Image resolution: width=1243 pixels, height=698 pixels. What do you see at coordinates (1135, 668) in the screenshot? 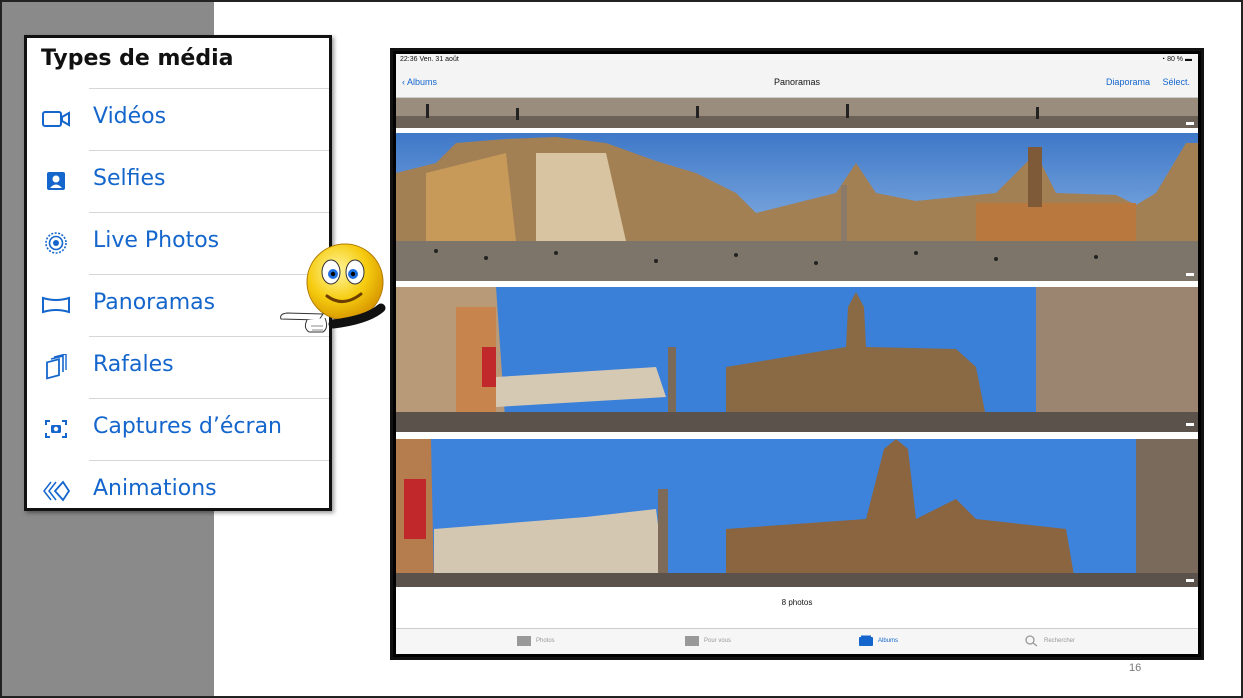
I see `page-number: 16` at bounding box center [1135, 668].